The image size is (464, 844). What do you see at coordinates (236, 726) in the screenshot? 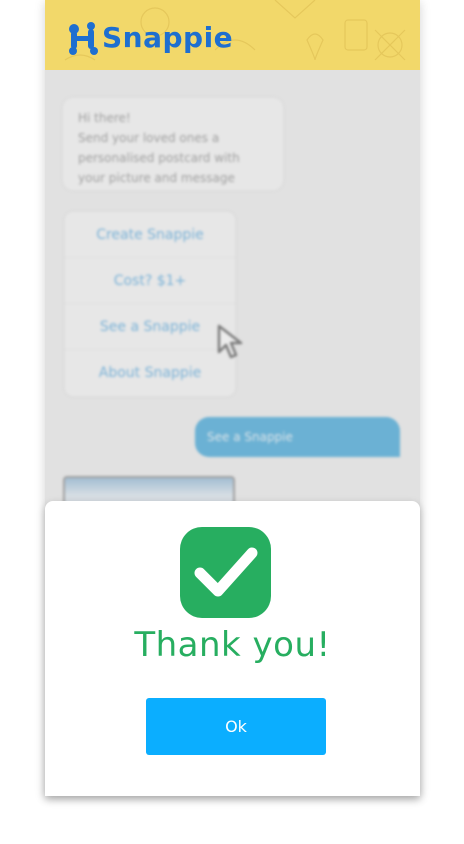
I see `ok-button: Ok` at bounding box center [236, 726].